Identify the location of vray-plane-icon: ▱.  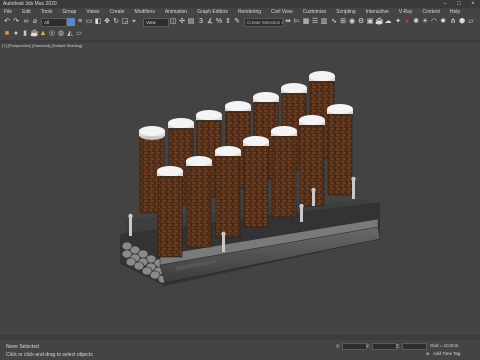
(471, 22).